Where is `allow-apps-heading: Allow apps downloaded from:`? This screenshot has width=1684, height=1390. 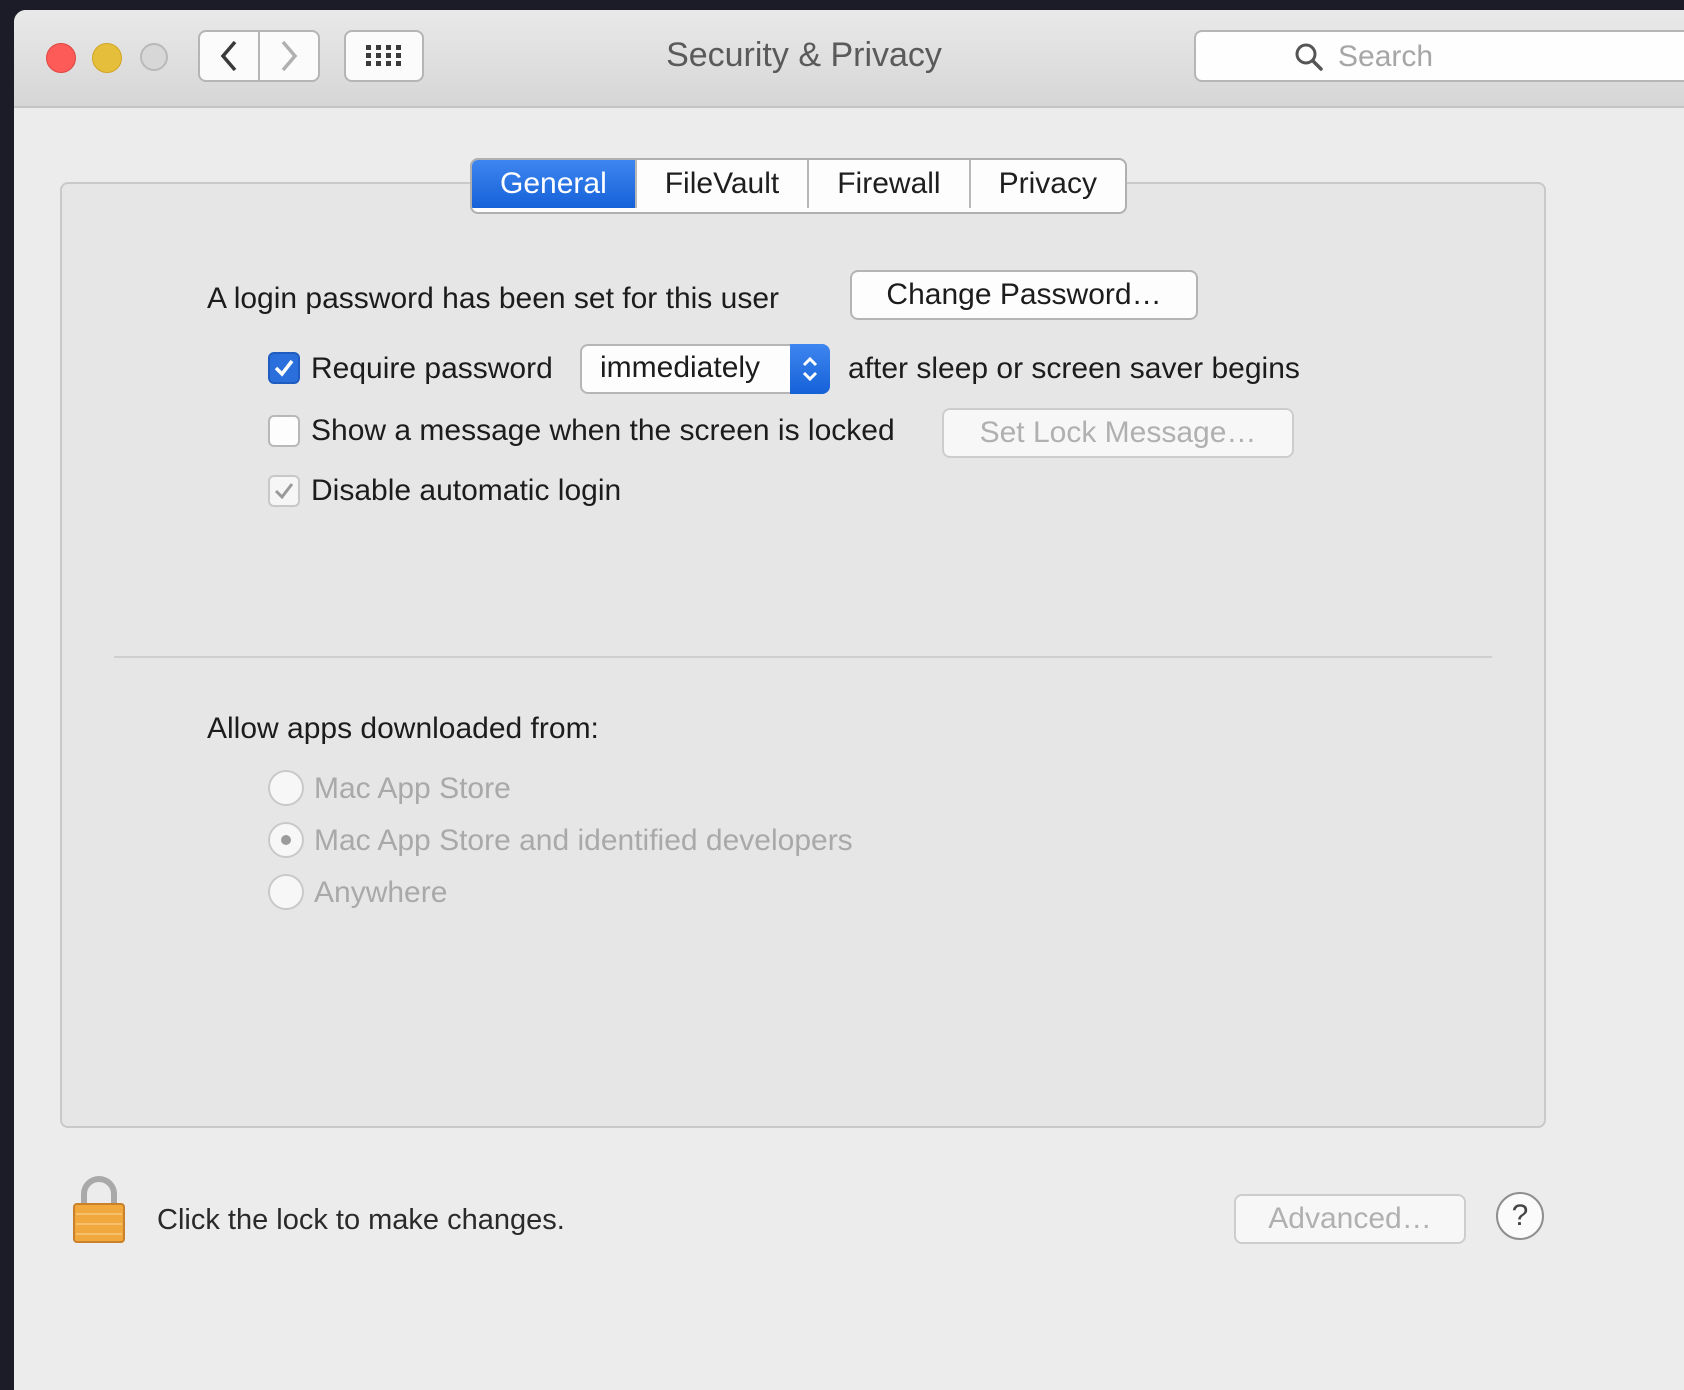
allow-apps-heading: Allow apps downloaded from: is located at coordinates (403, 728).